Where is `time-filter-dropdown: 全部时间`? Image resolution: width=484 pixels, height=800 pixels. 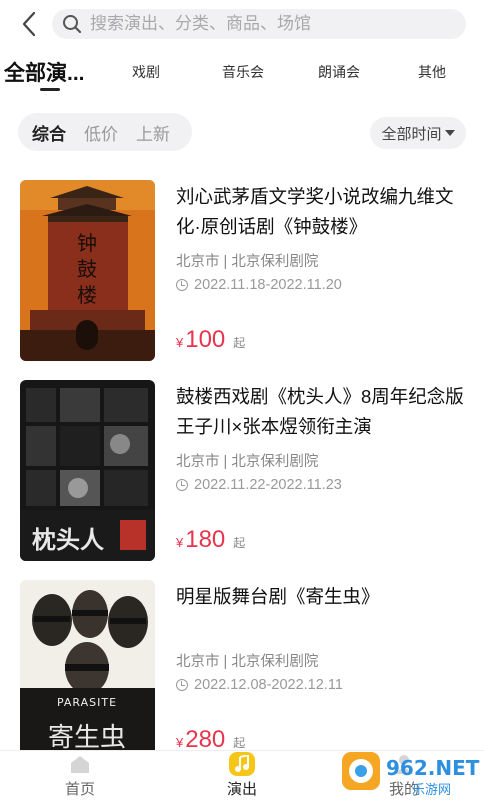 time-filter-dropdown: 全部时间 is located at coordinates (418, 133).